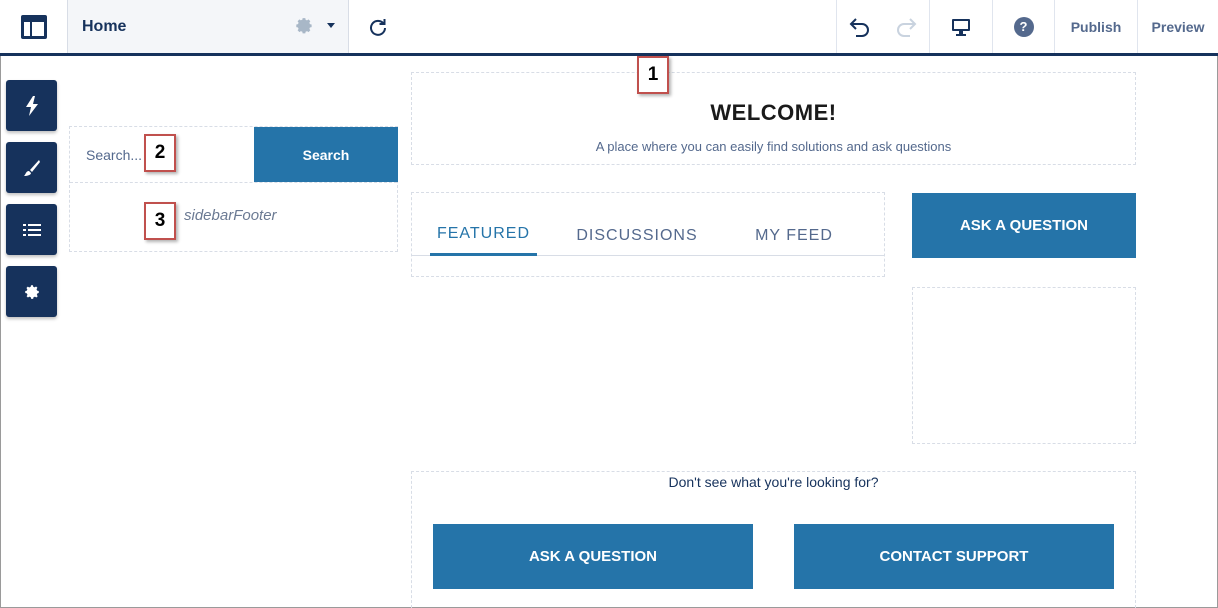  I want to click on feed-tabs-component: FEATURED DISCUSSIONS MY FEED, so click(648, 234).